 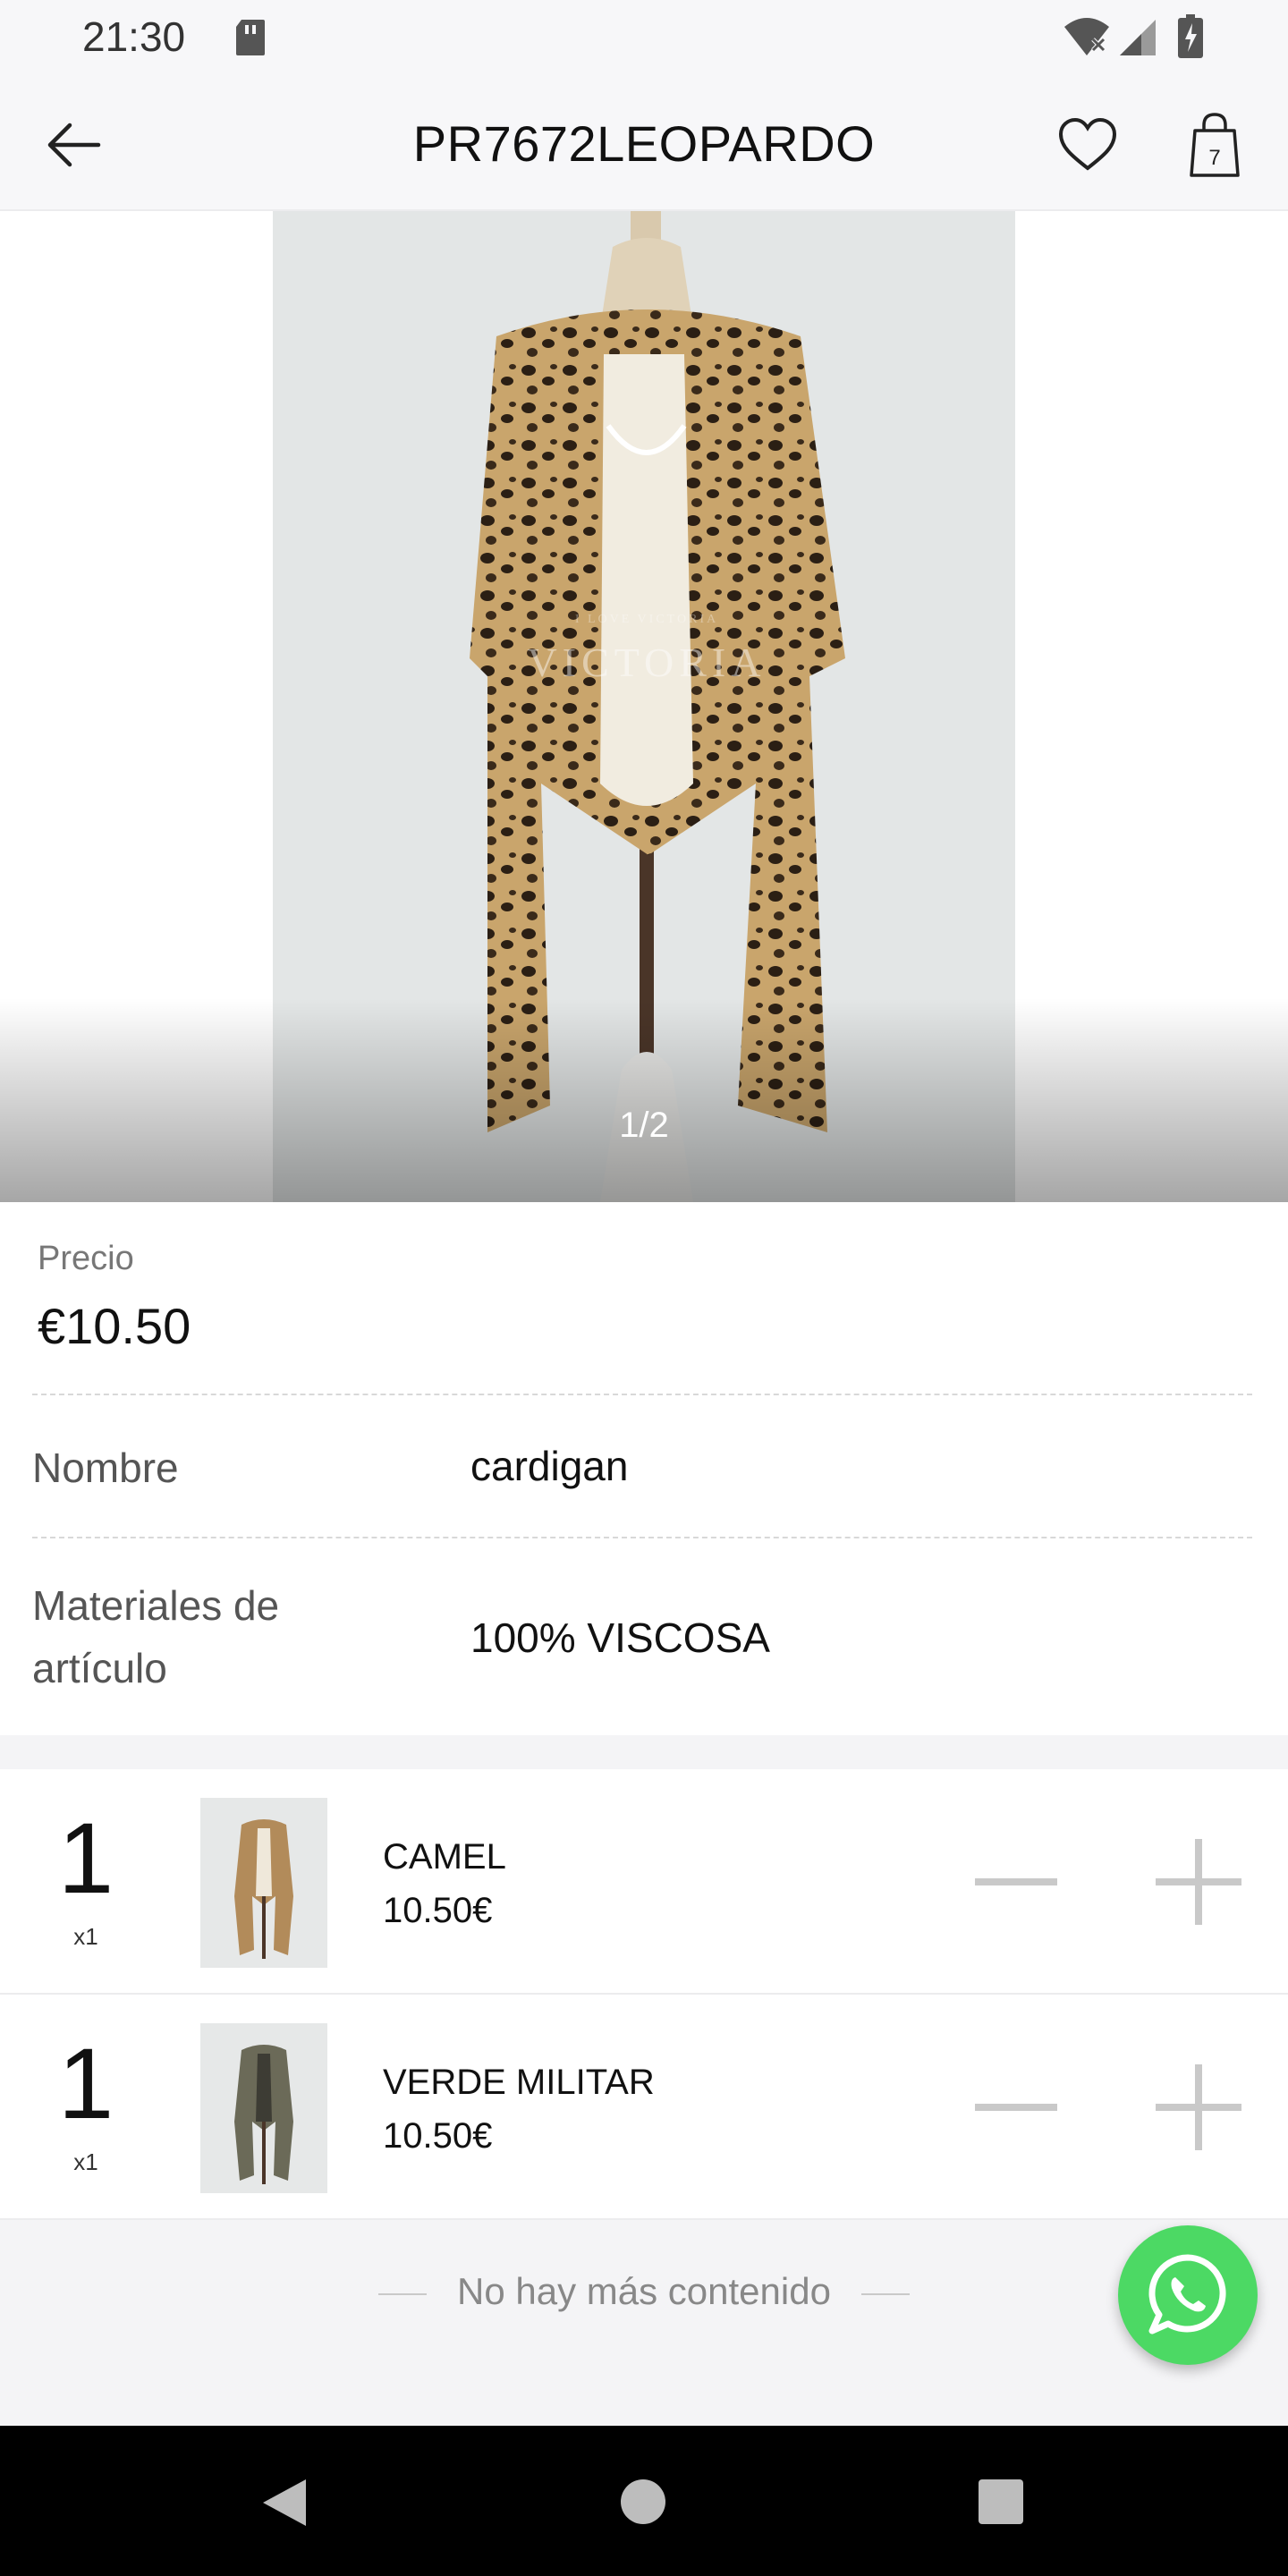 What do you see at coordinates (284, 2502) in the screenshot?
I see `nav-back-icon` at bounding box center [284, 2502].